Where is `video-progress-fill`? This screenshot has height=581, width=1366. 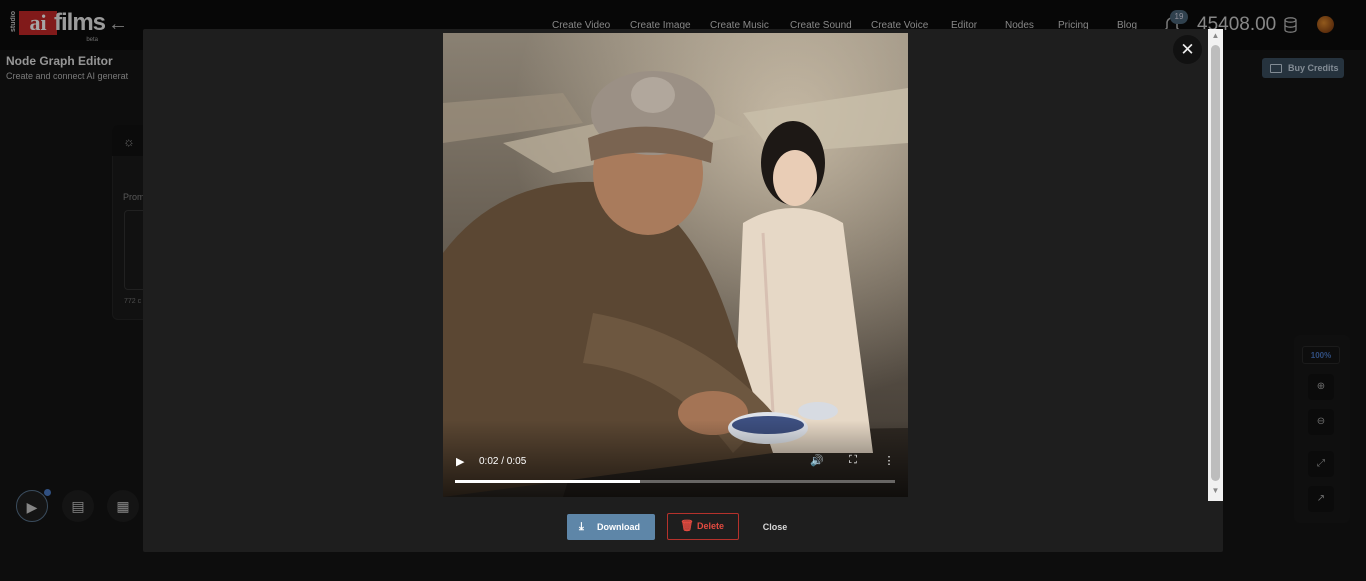
video-progress-fill is located at coordinates (547, 481).